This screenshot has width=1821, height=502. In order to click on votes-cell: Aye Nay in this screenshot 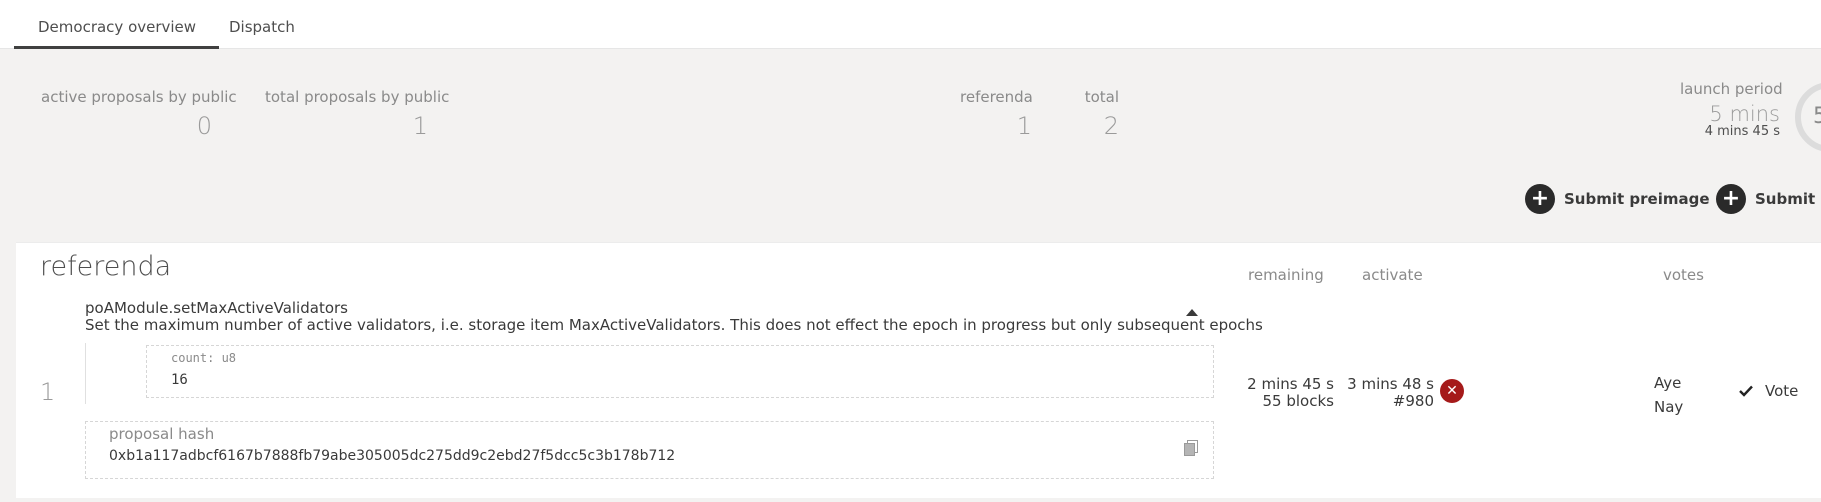, I will do `click(1668, 395)`.